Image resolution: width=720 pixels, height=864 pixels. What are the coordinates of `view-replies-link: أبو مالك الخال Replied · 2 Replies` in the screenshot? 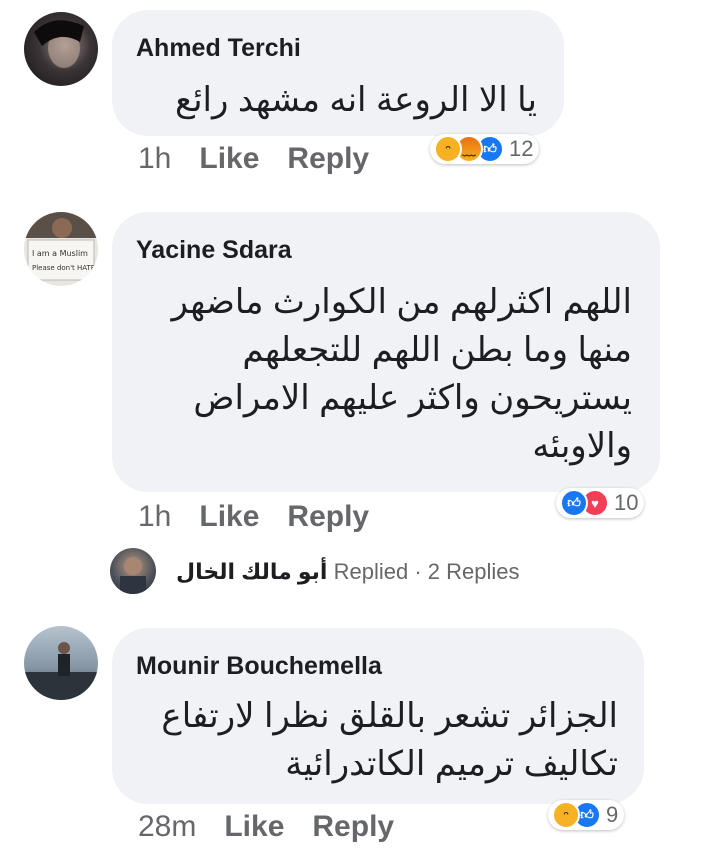 It's located at (348, 572).